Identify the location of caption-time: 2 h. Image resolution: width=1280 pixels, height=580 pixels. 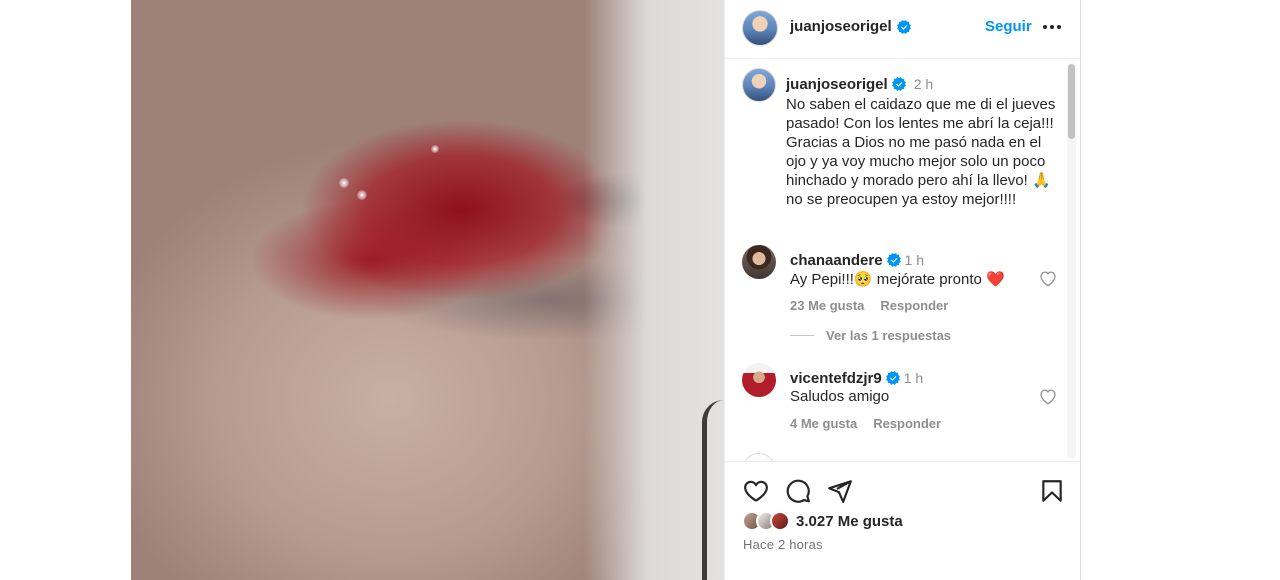
(923, 84).